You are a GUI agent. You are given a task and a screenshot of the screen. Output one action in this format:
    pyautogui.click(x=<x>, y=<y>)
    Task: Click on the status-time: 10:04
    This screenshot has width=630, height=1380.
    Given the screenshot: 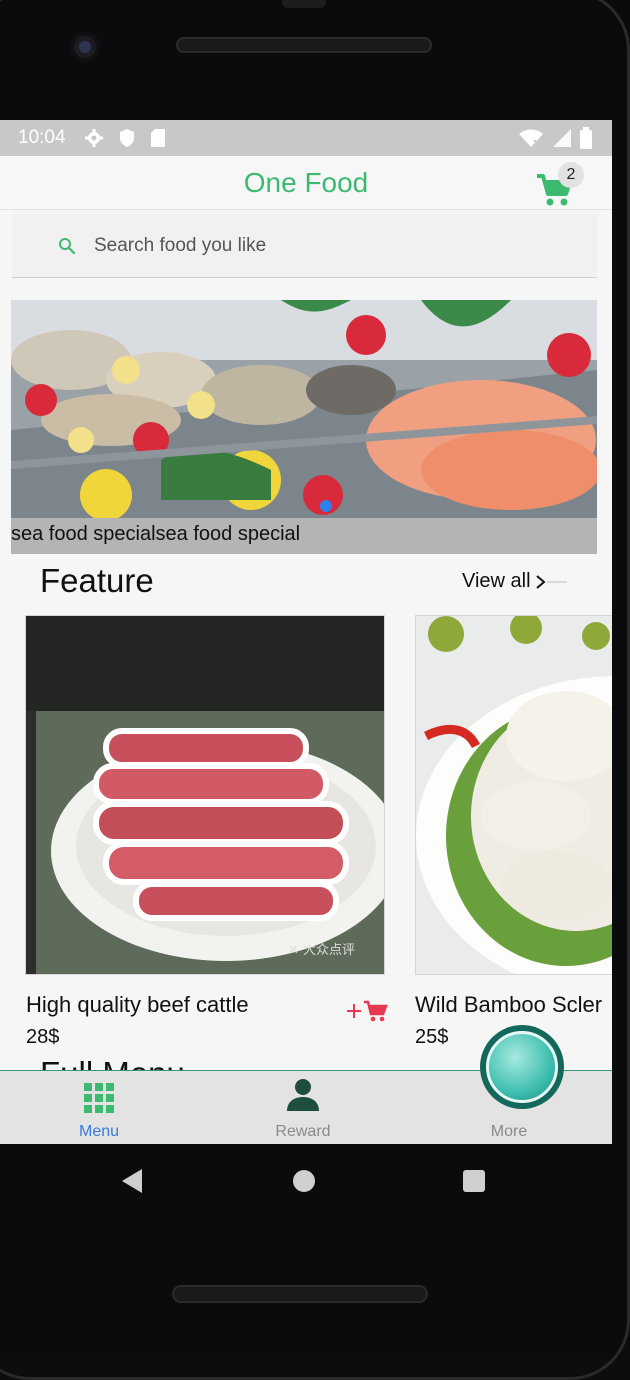 What is the action you would take?
    pyautogui.click(x=42, y=137)
    